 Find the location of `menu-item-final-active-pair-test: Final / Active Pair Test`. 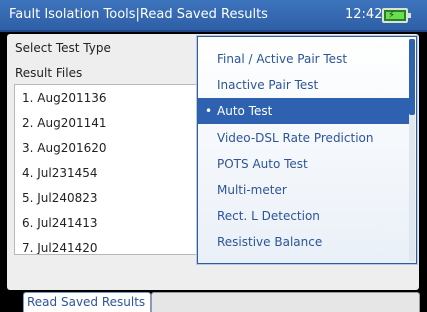

menu-item-final-active-pair-test: Final / Active Pair Test is located at coordinates (303, 59).